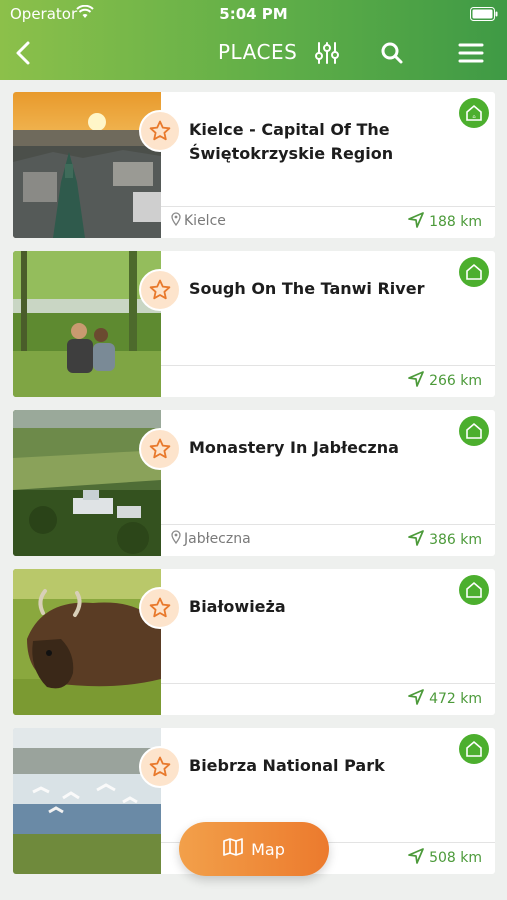 This screenshot has height=900, width=507. I want to click on page-title: PLACES, so click(258, 52).